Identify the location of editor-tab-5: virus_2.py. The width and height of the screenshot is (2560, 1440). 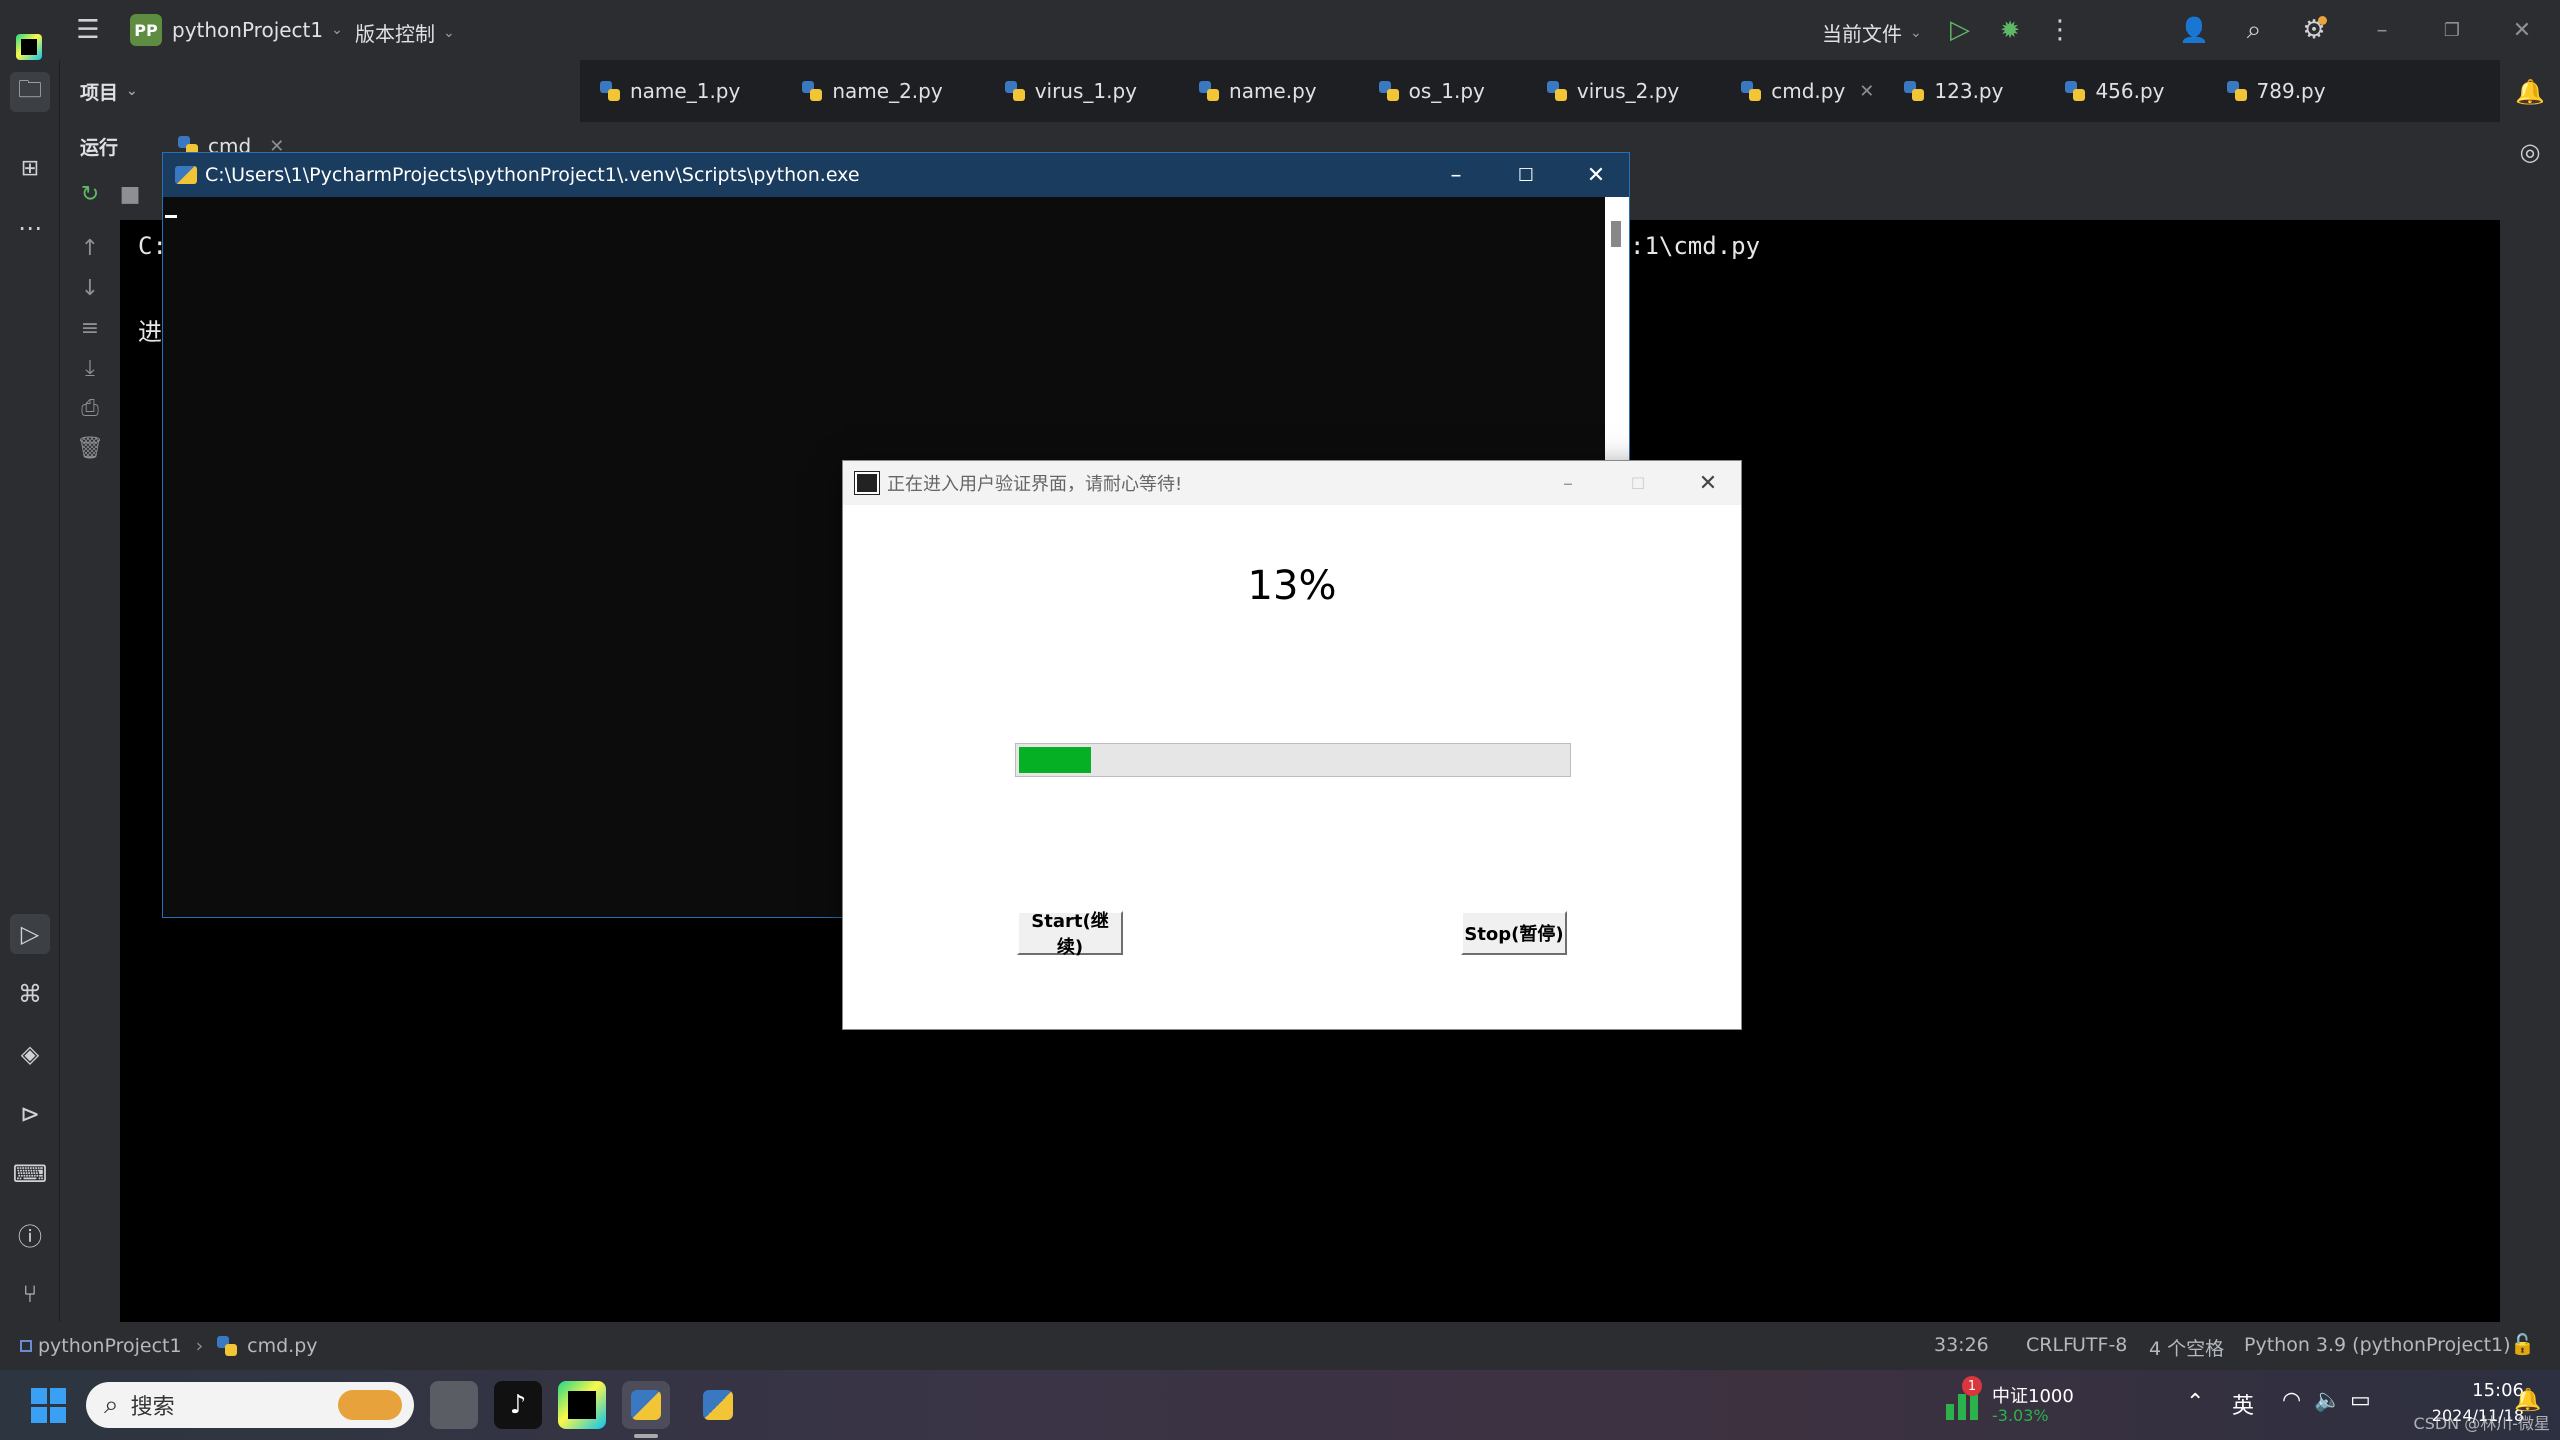
(1613, 91).